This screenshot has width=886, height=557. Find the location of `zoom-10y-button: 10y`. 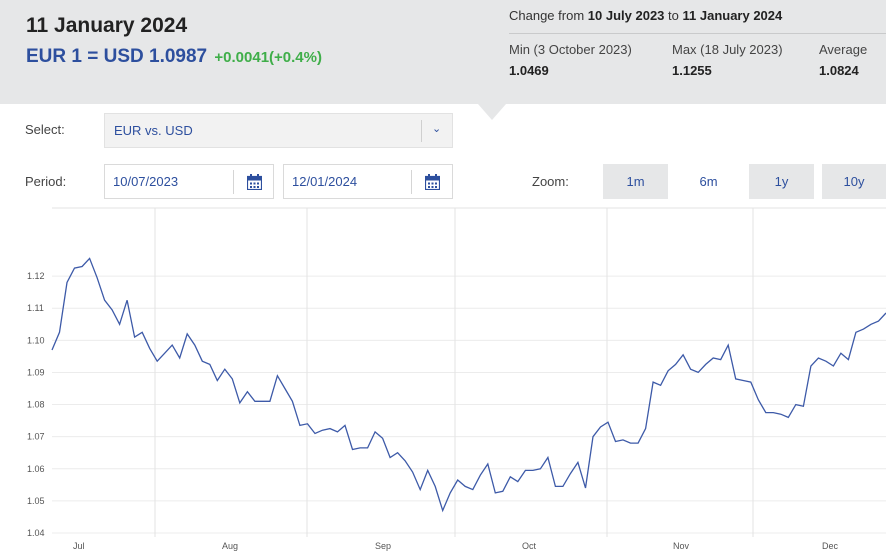

zoom-10y-button: 10y is located at coordinates (854, 181).